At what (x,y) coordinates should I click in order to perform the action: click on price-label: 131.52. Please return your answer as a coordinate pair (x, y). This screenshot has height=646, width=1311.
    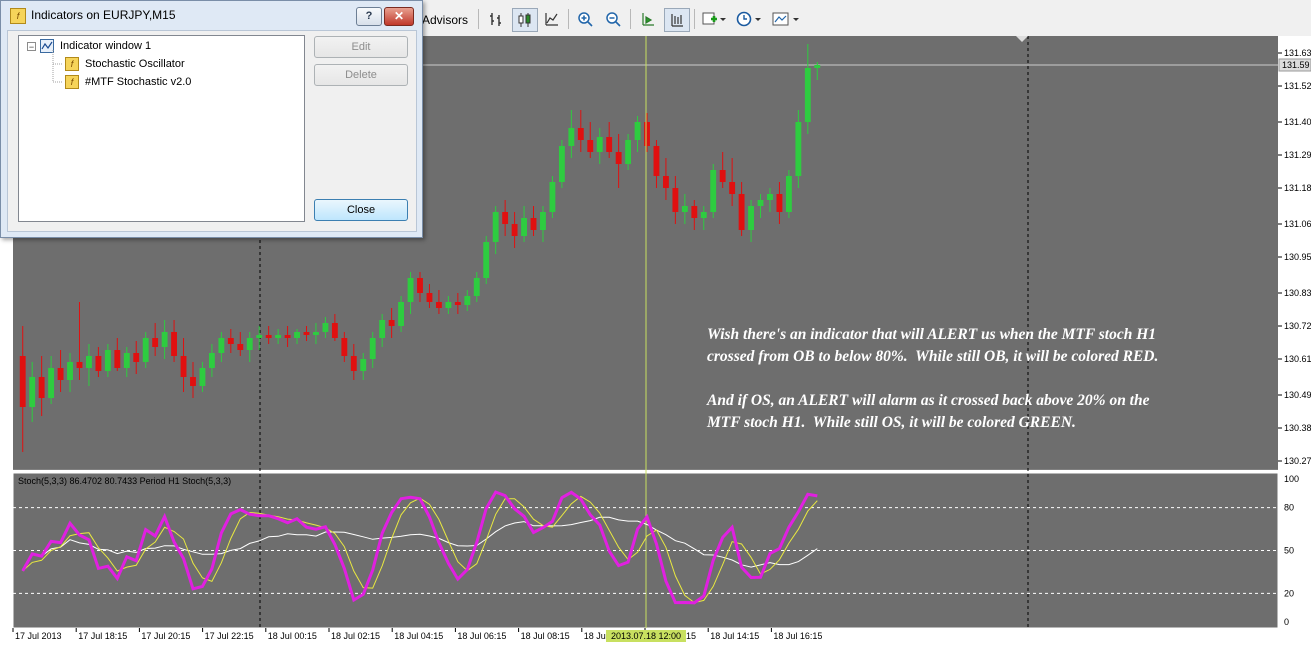
    Looking at the image, I should click on (1297, 86).